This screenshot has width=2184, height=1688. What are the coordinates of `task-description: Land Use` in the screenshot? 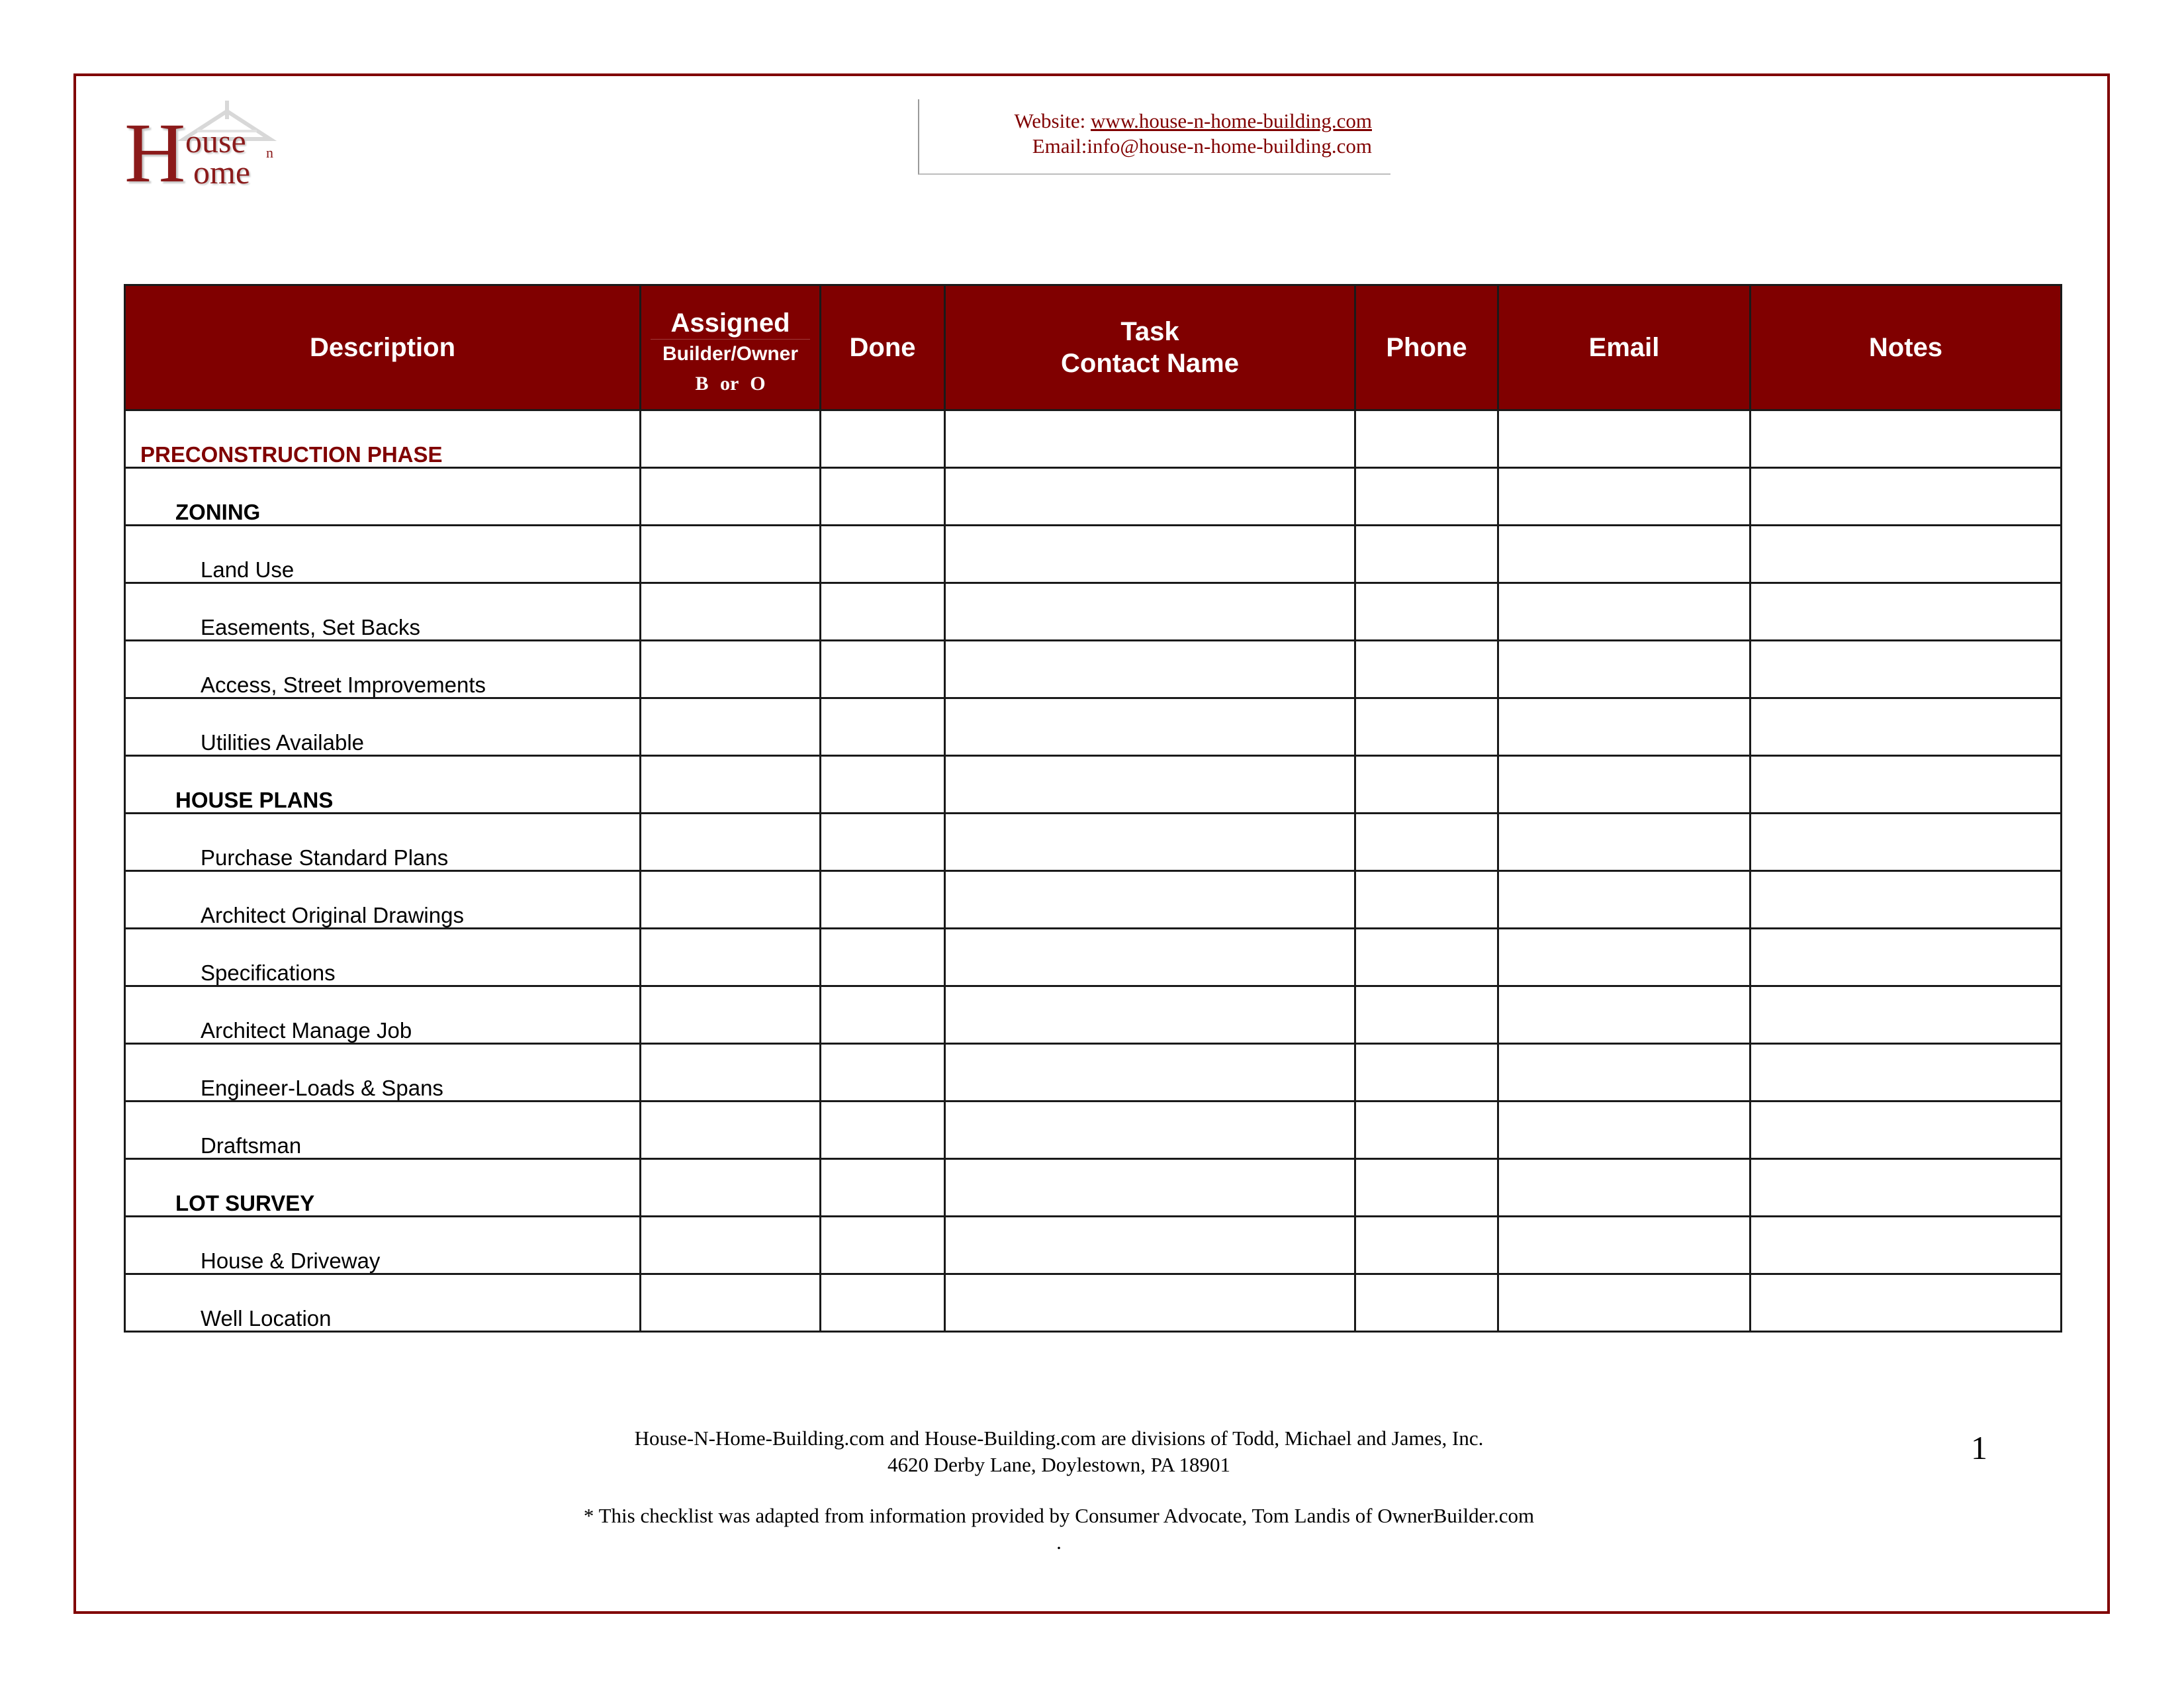 It's located at (248, 569).